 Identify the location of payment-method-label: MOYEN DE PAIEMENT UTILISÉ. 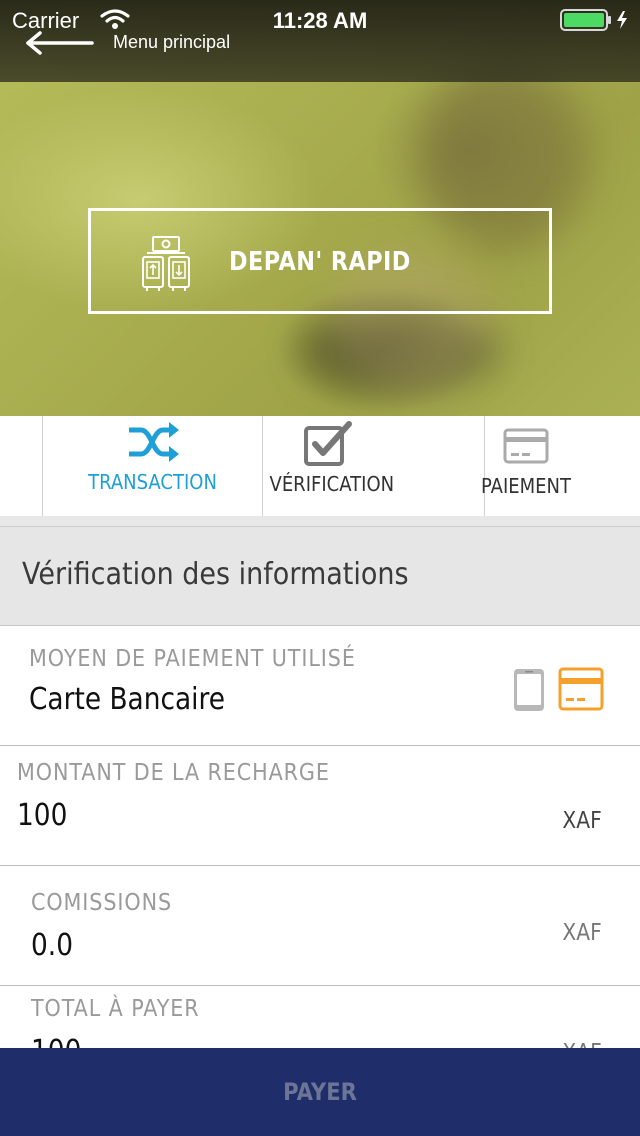
(192, 659).